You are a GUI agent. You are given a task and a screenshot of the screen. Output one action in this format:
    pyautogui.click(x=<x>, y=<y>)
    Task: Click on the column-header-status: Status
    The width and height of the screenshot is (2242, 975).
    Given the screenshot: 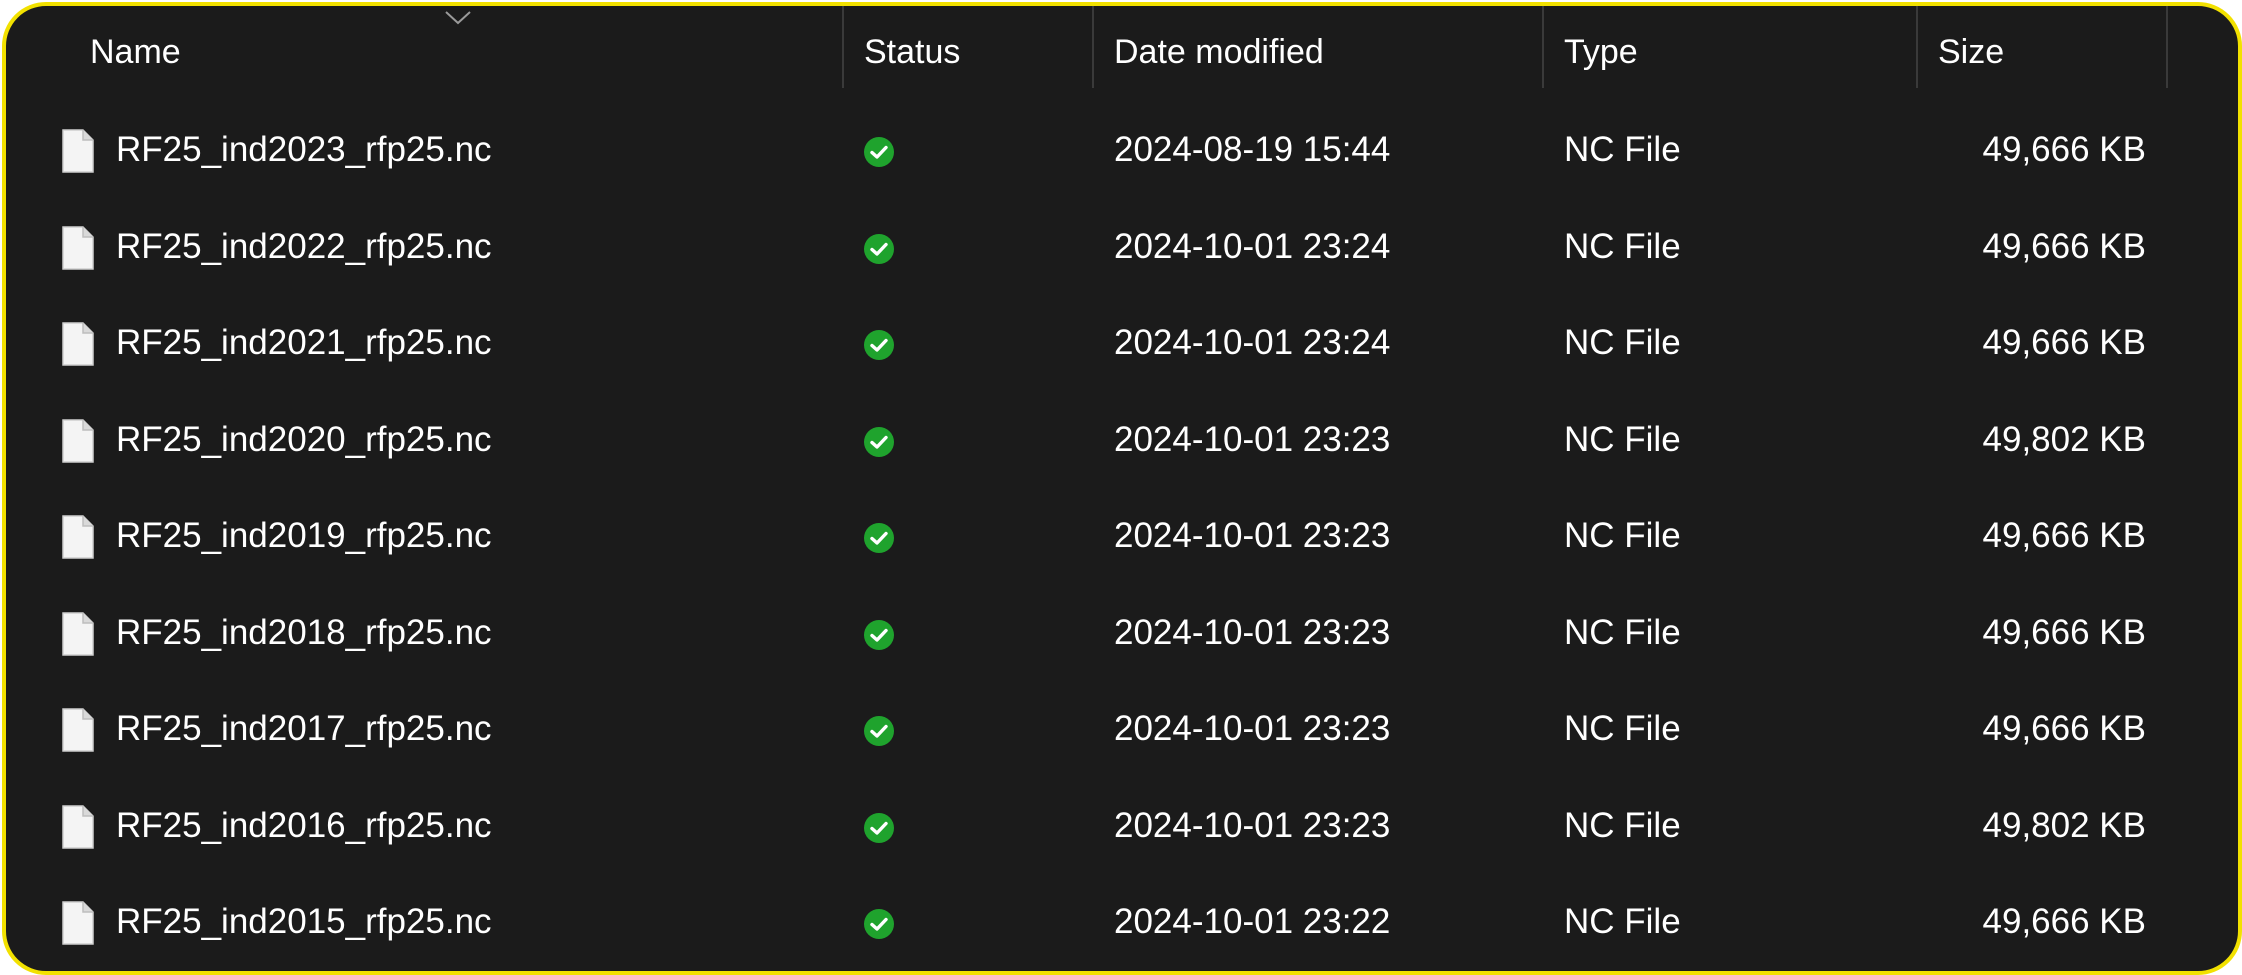 What is the action you would take?
    pyautogui.click(x=912, y=49)
    